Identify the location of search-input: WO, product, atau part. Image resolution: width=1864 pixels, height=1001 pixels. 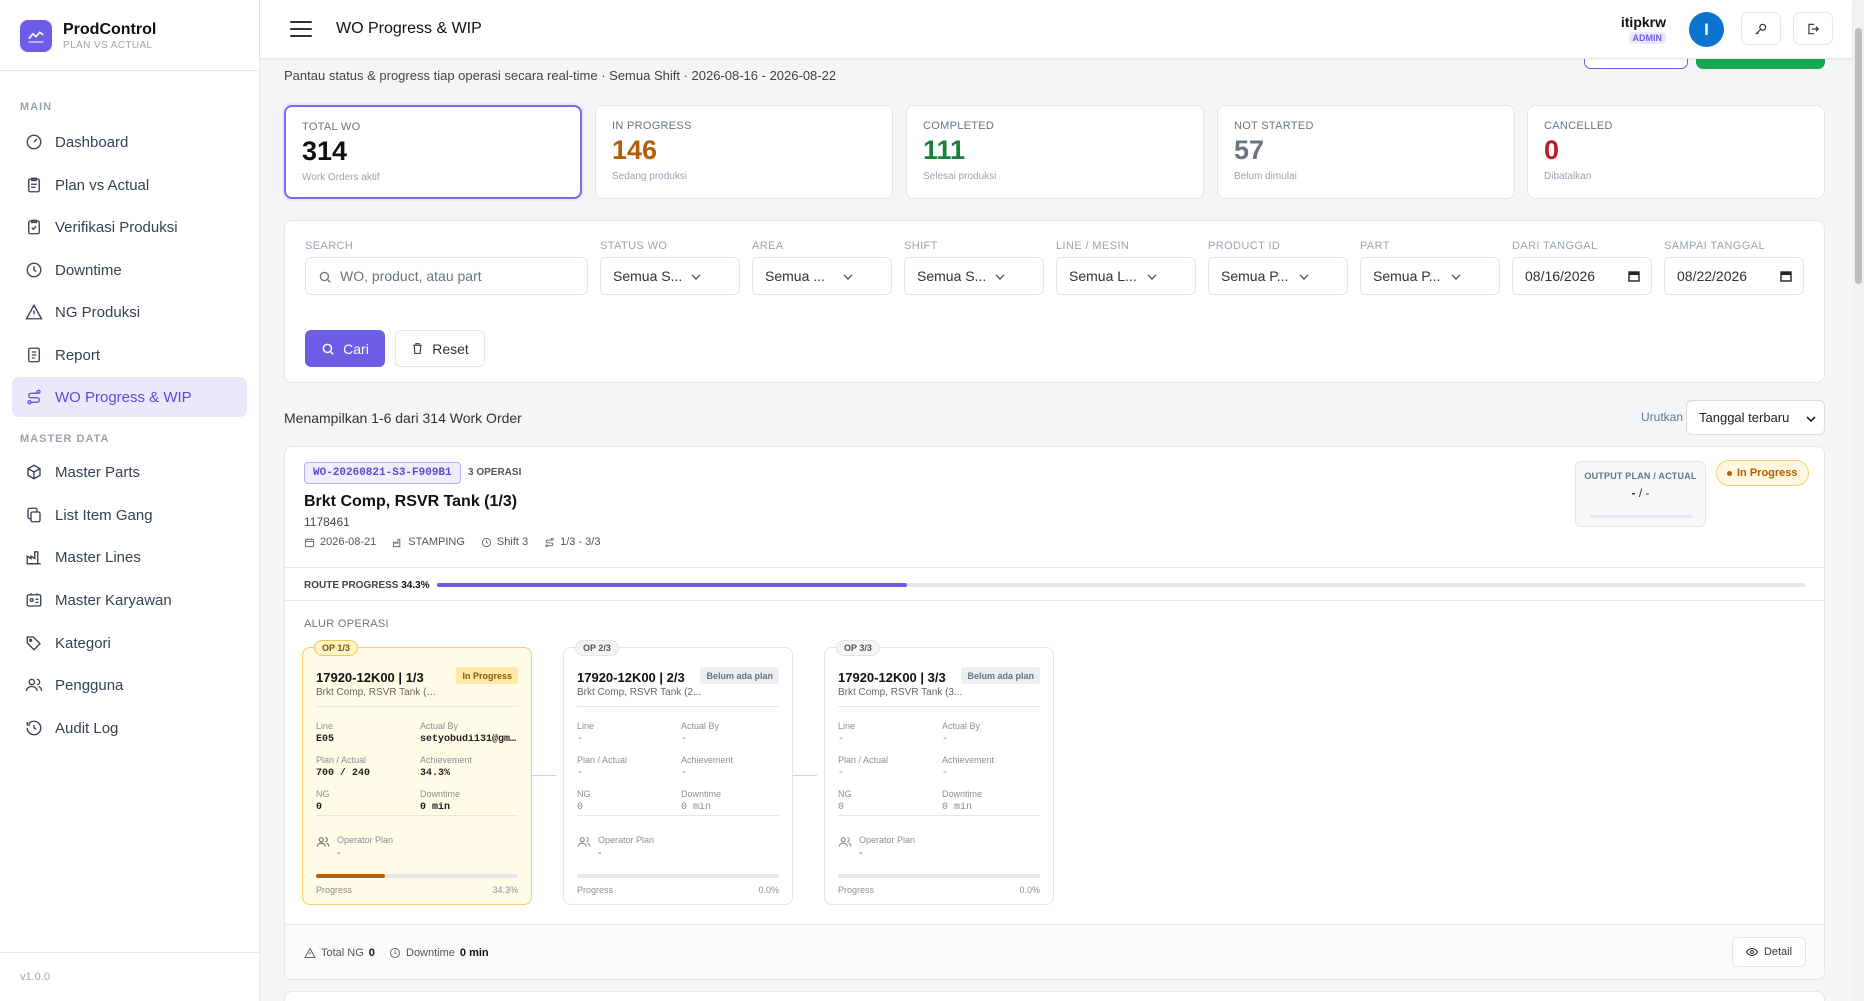
(446, 276).